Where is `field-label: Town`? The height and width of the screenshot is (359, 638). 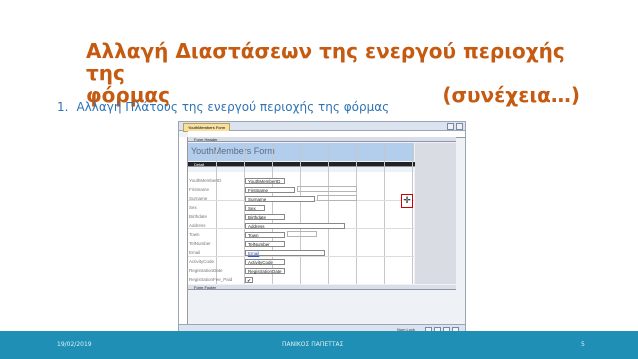 field-label: Town is located at coordinates (216, 235).